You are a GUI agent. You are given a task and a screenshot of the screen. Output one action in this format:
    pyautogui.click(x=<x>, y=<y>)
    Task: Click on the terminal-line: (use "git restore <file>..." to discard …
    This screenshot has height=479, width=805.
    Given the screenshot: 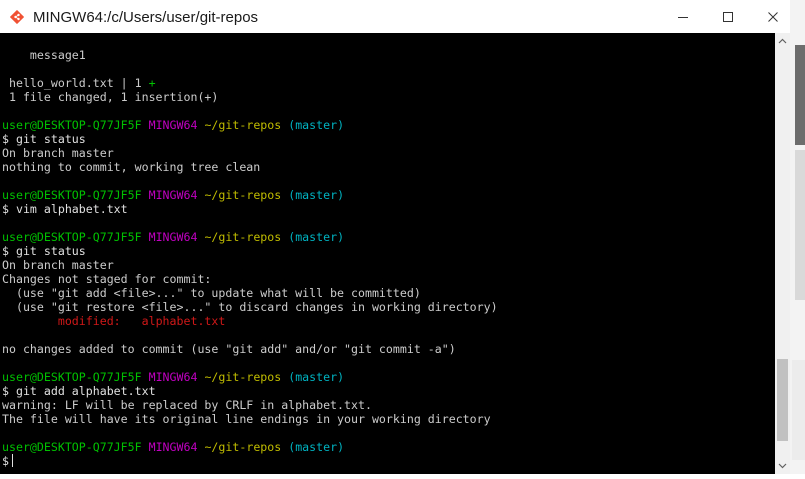 What is the action you would take?
    pyautogui.click(x=250, y=307)
    